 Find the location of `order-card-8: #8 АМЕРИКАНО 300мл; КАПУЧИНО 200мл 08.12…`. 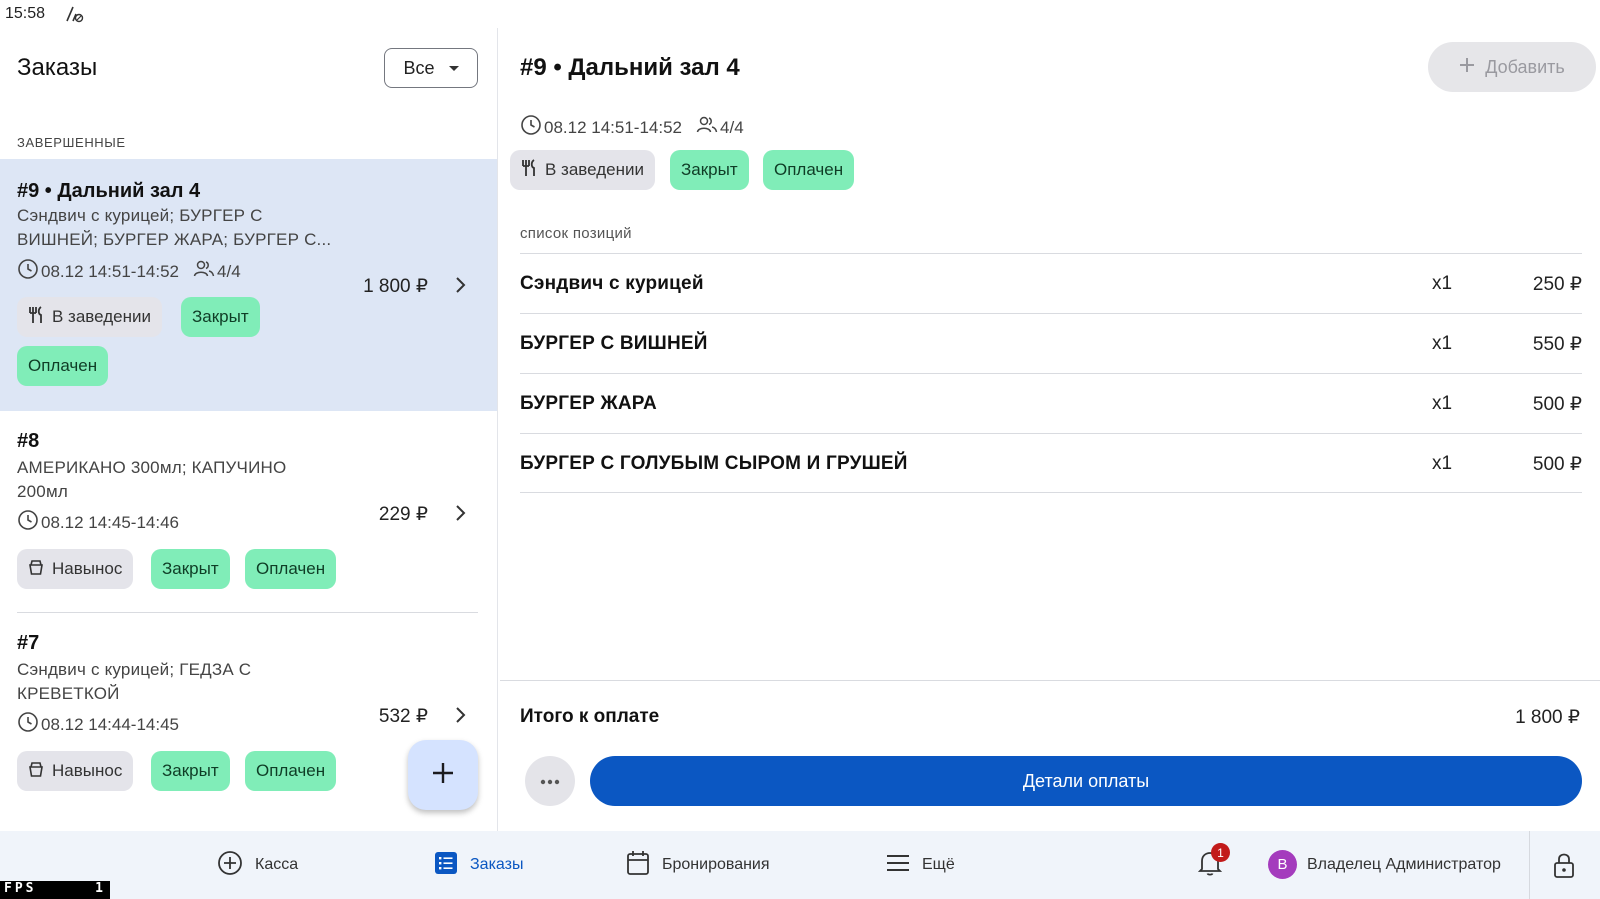

order-card-8: #8 АМЕРИКАНО 300мл; КАПУЧИНО 200мл 08.12… is located at coordinates (248, 511).